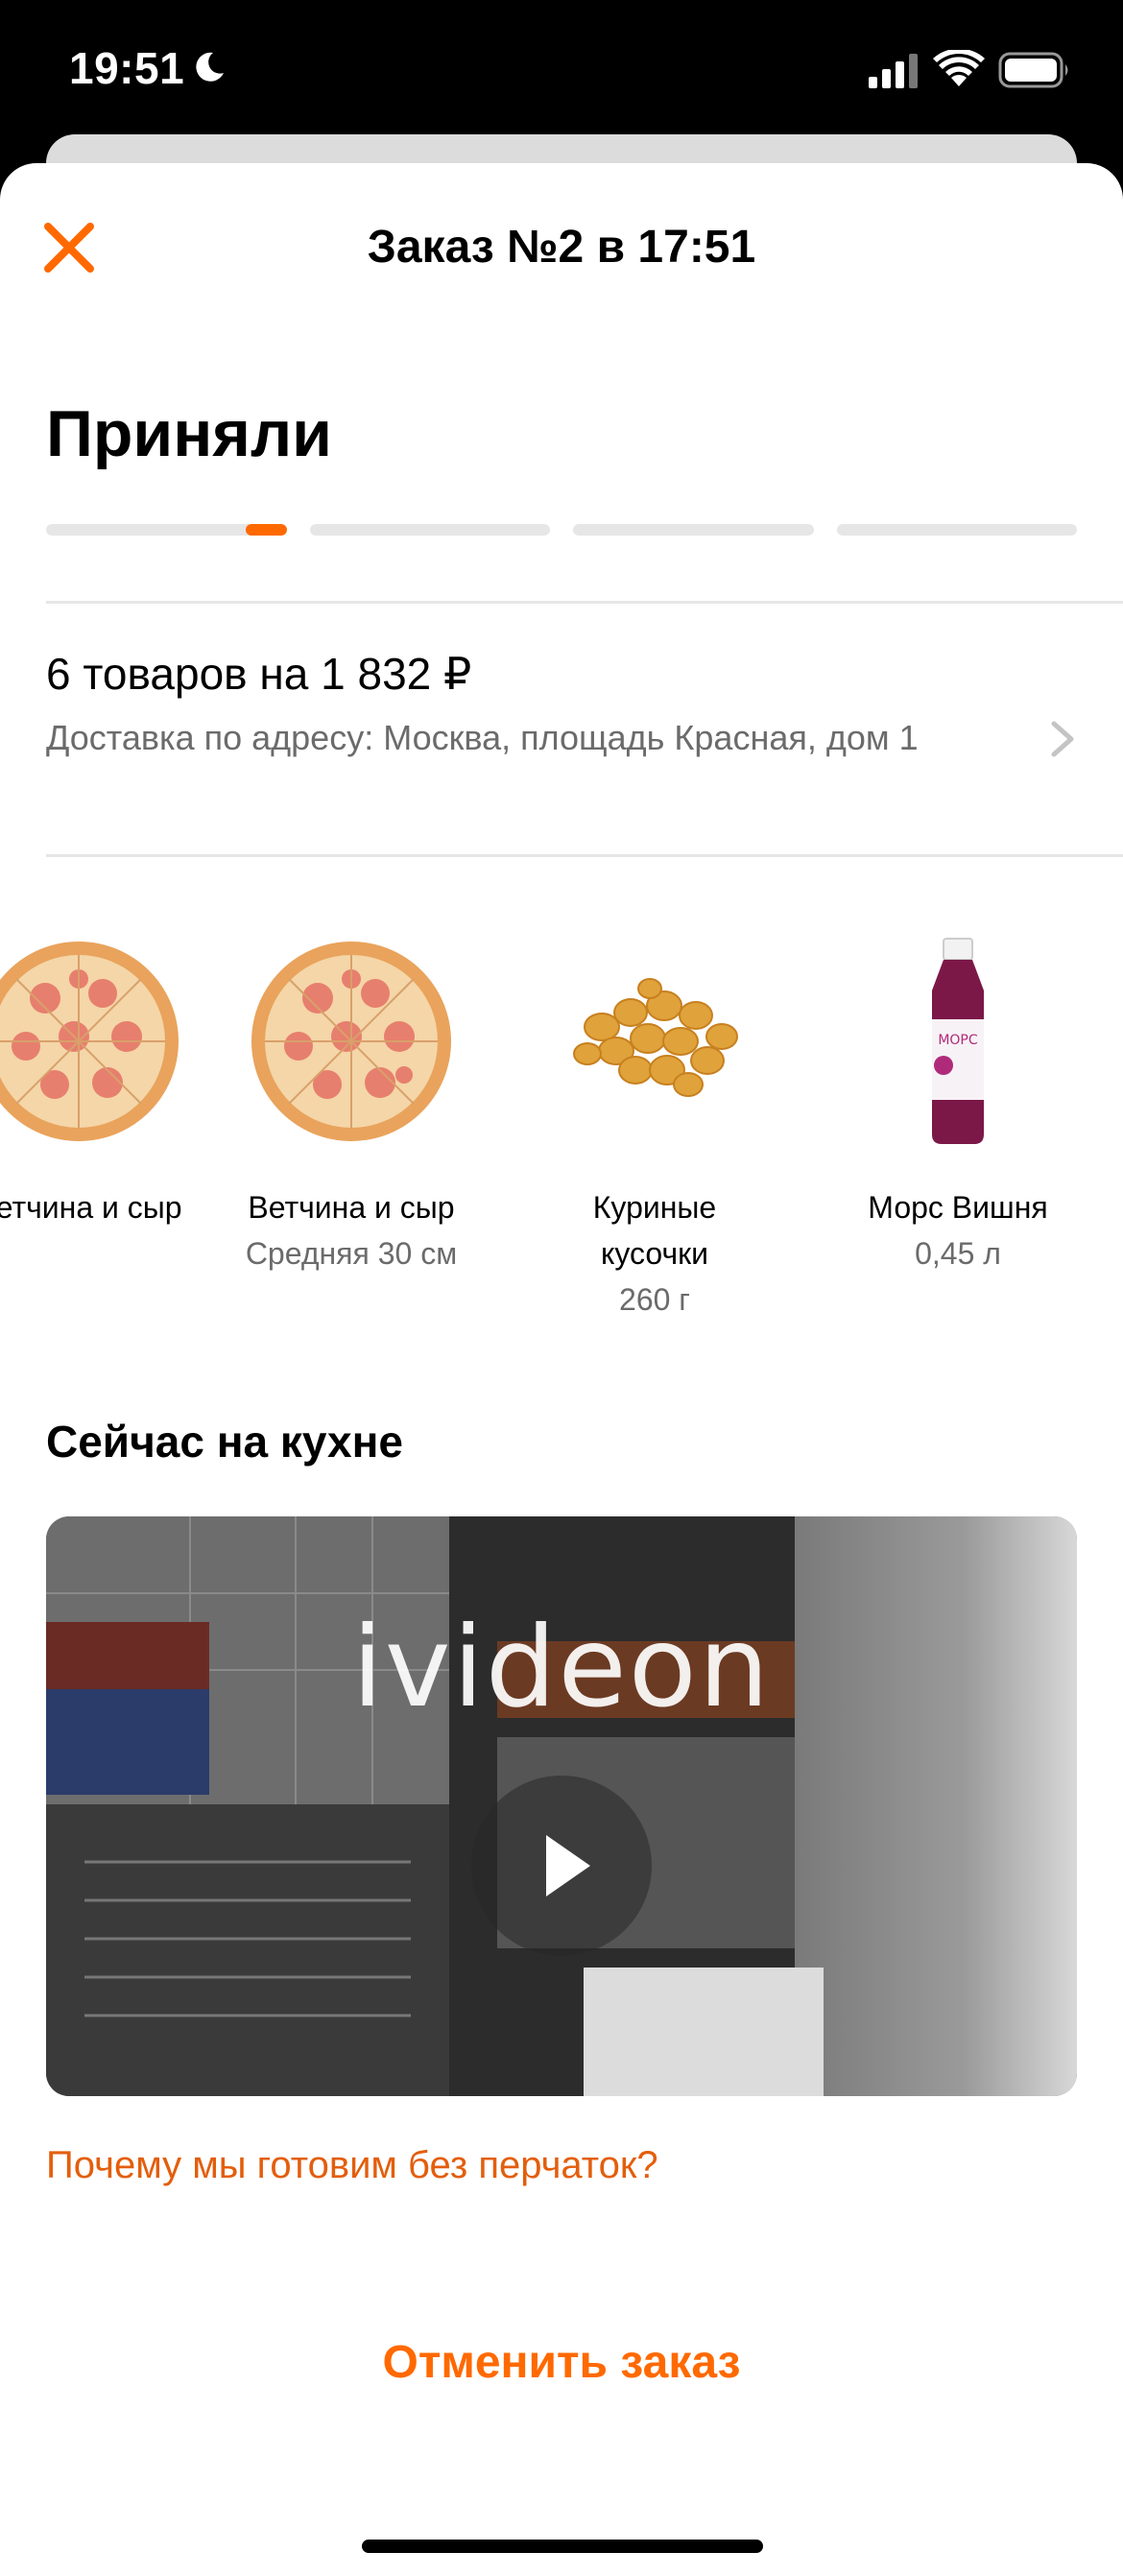  Describe the element at coordinates (568, 1865) in the screenshot. I see `play-icon` at that location.